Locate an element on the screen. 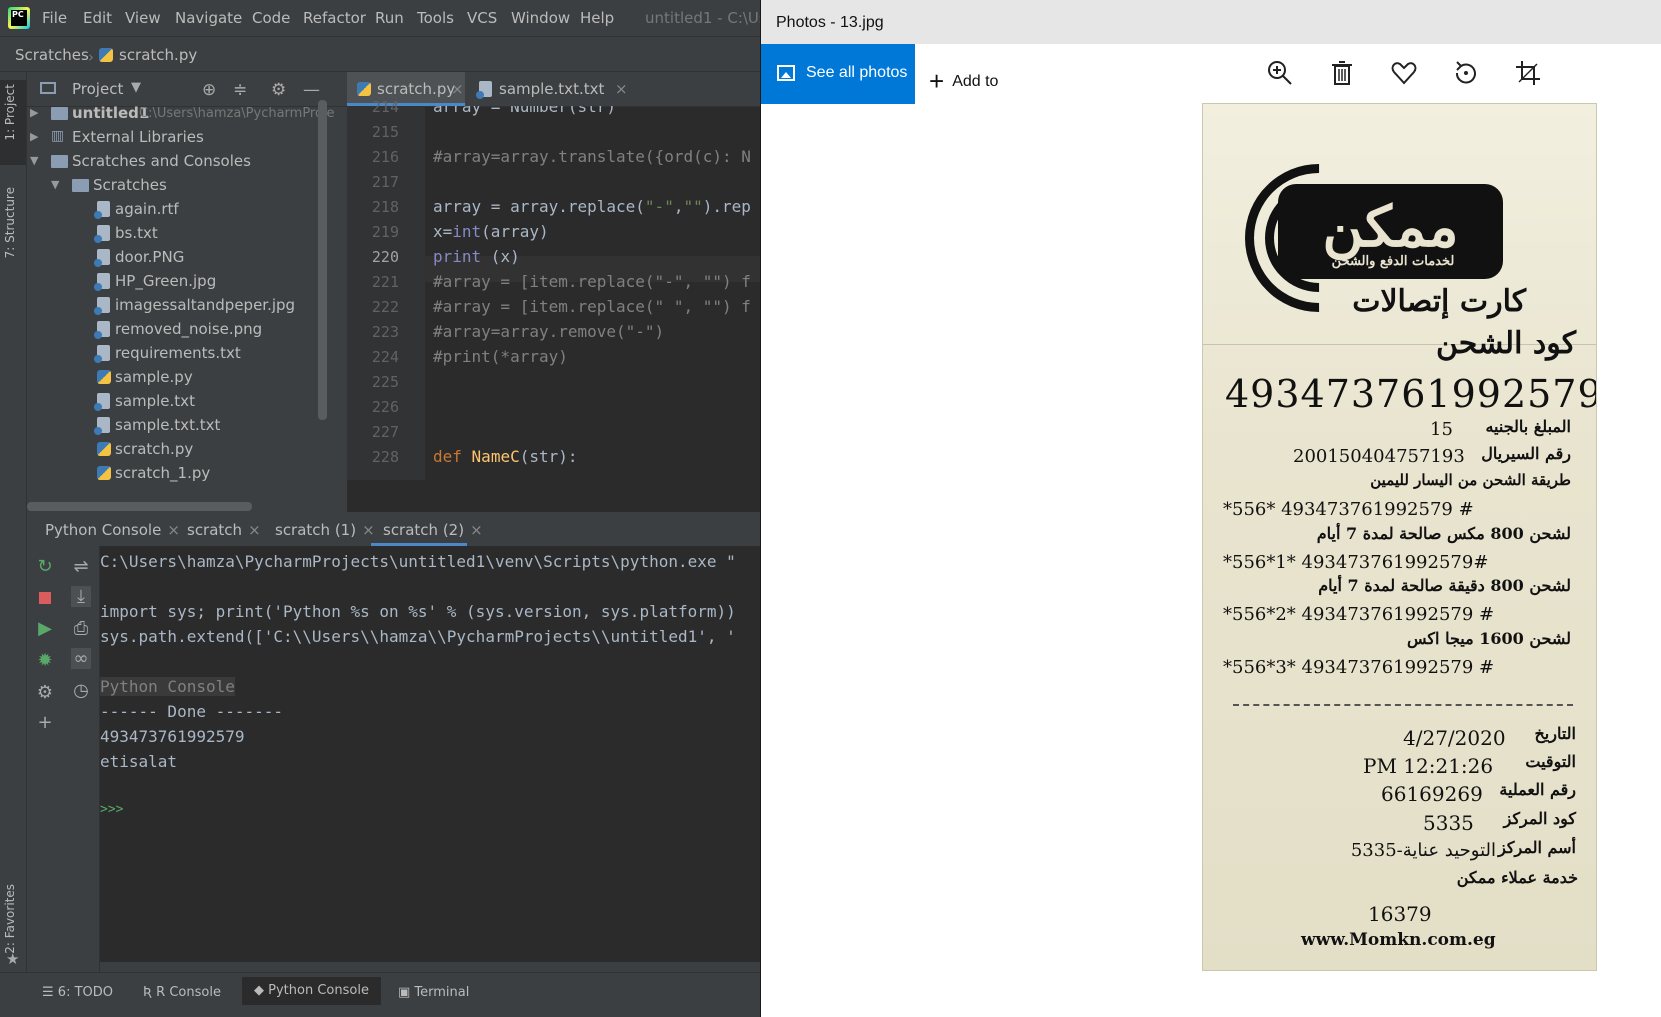  breadcrumb-file: scratch.py is located at coordinates (158, 55).